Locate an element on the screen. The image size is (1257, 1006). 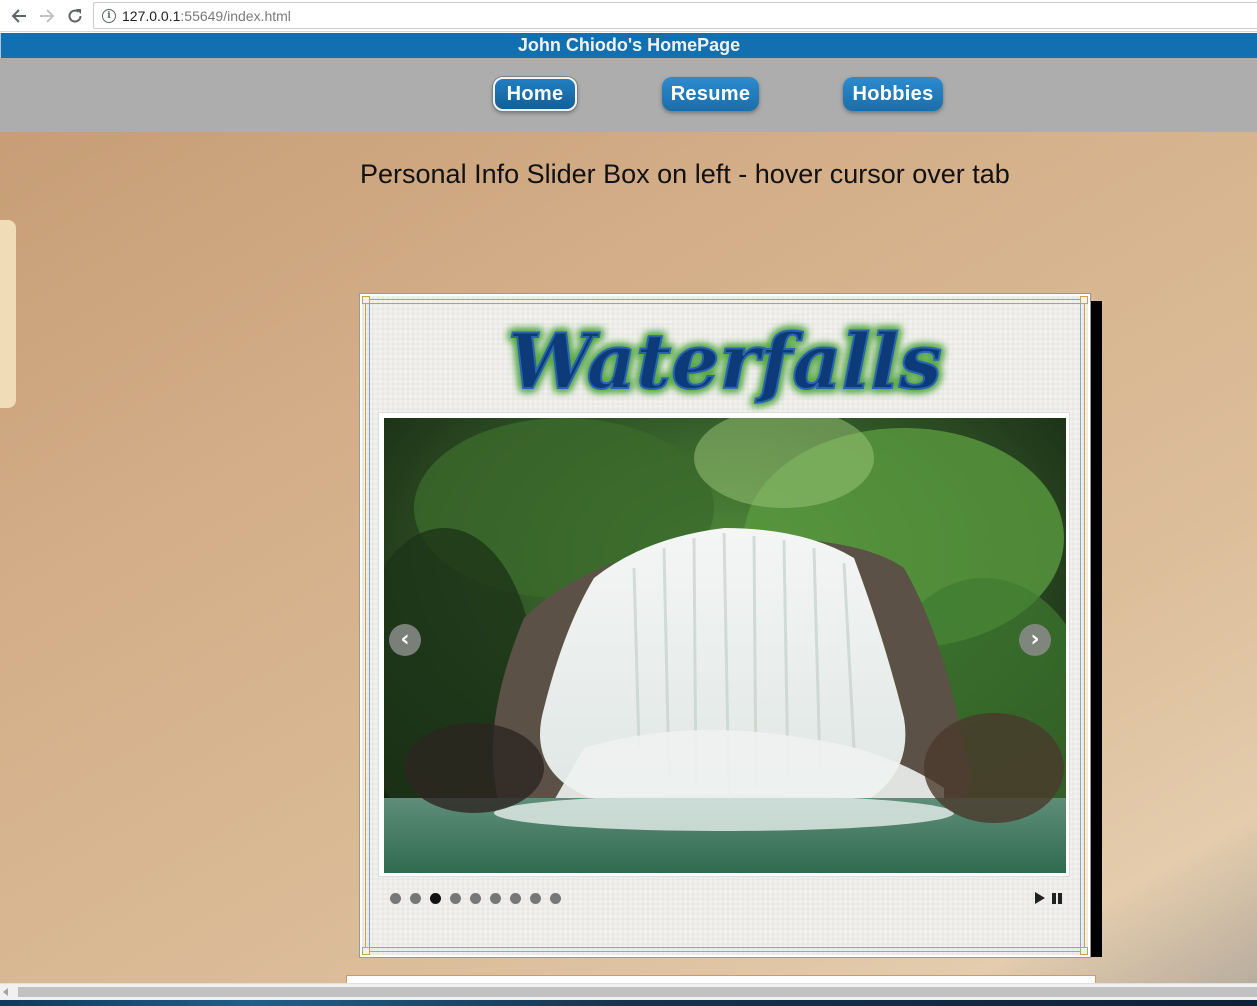
nav-resume-button: Resume is located at coordinates (710, 94).